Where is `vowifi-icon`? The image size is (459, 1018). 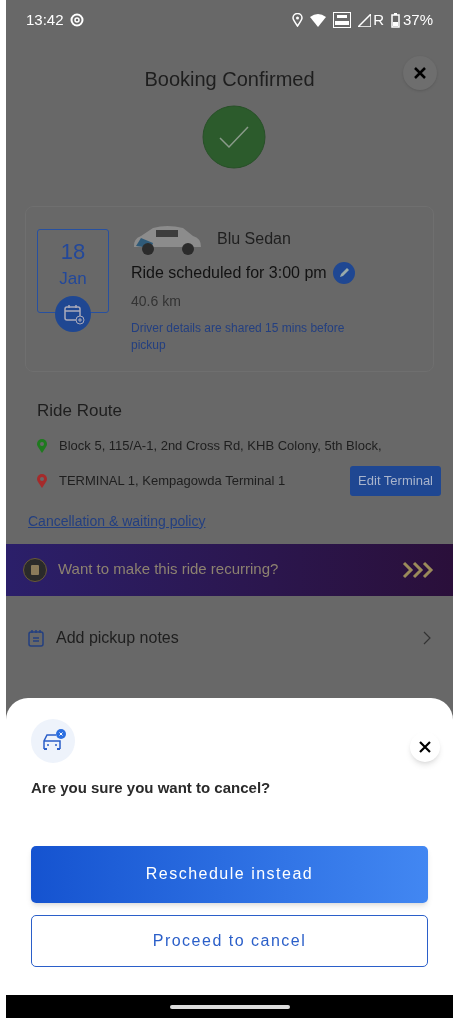 vowifi-icon is located at coordinates (342, 20).